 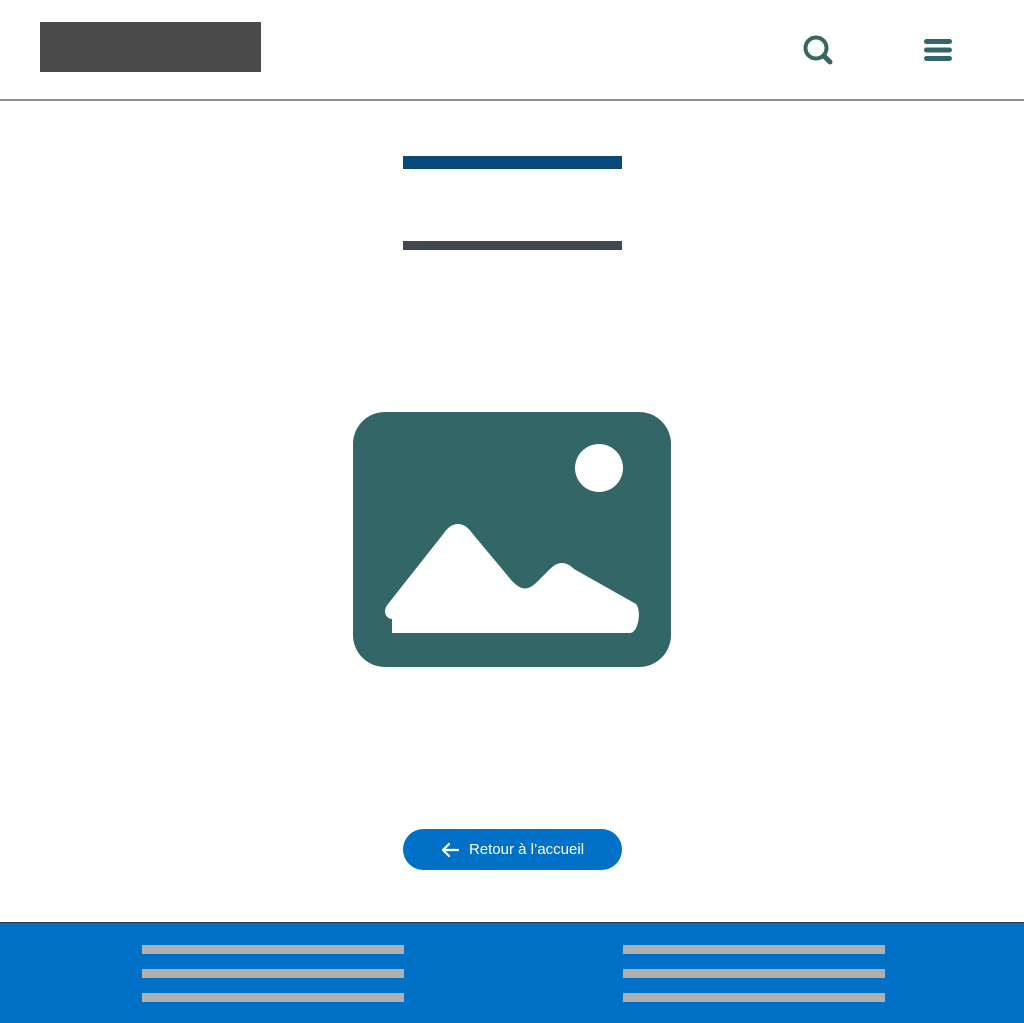 I want to click on hamburger-menu-icon, so click(x=938, y=50).